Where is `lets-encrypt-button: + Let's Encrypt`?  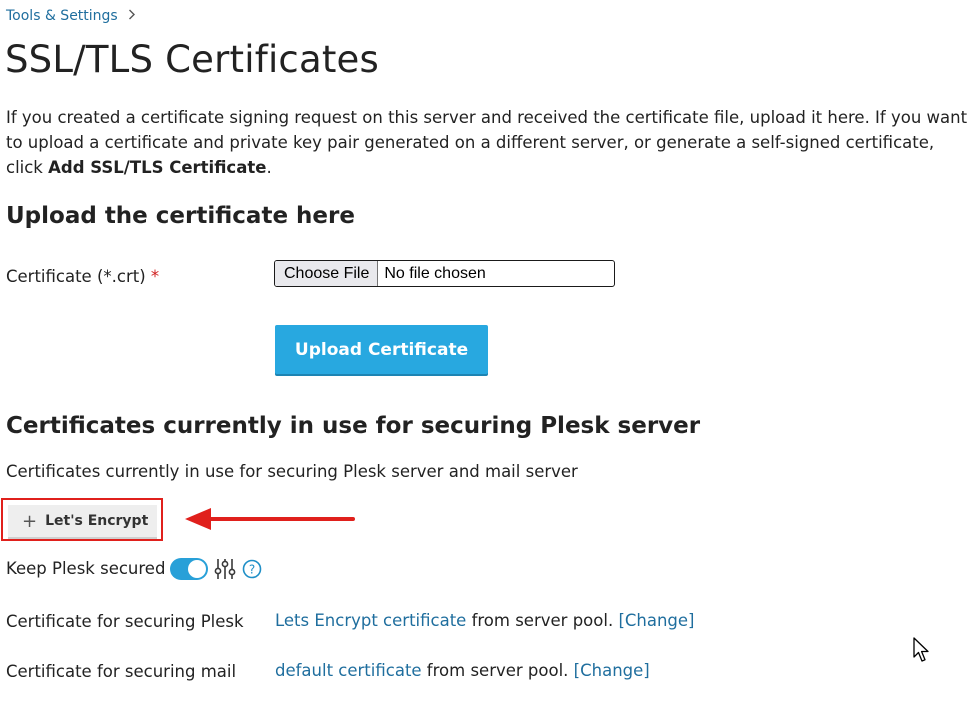 lets-encrypt-button: + Let's Encrypt is located at coordinates (82, 522).